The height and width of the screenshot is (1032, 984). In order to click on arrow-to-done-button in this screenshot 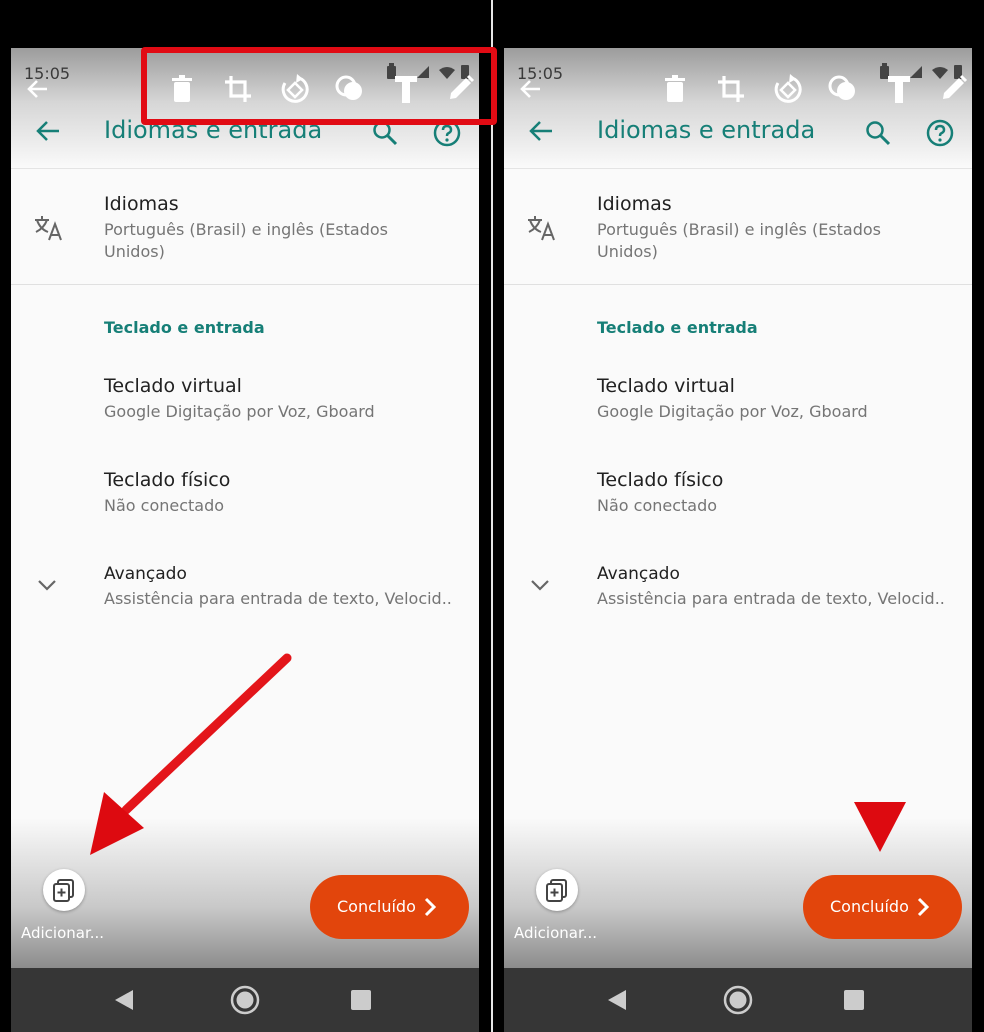, I will do `click(880, 708)`.